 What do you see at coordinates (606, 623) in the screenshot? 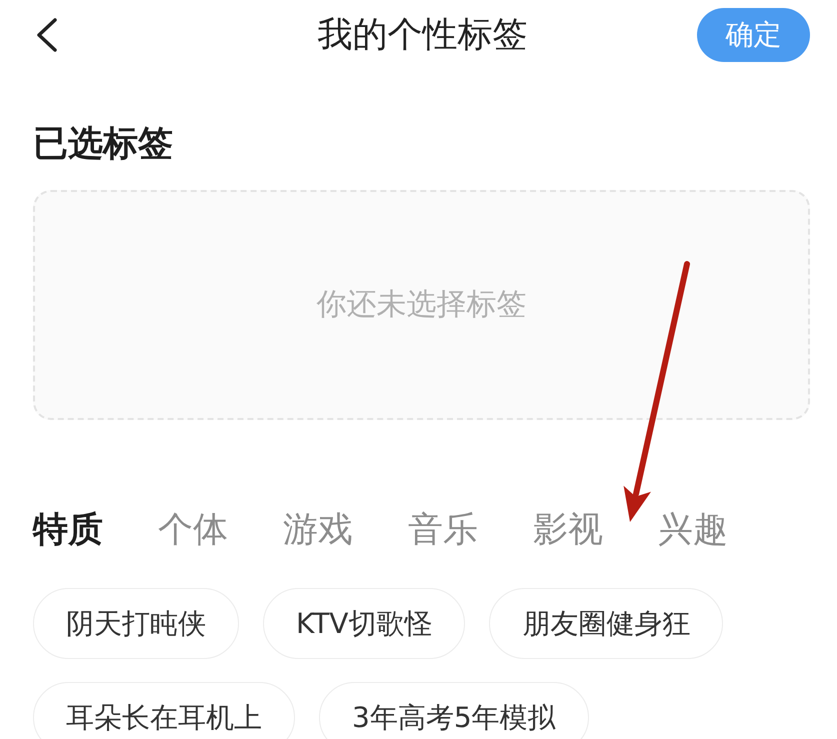
I see `tag-chip: 朋友圈健身狂` at bounding box center [606, 623].